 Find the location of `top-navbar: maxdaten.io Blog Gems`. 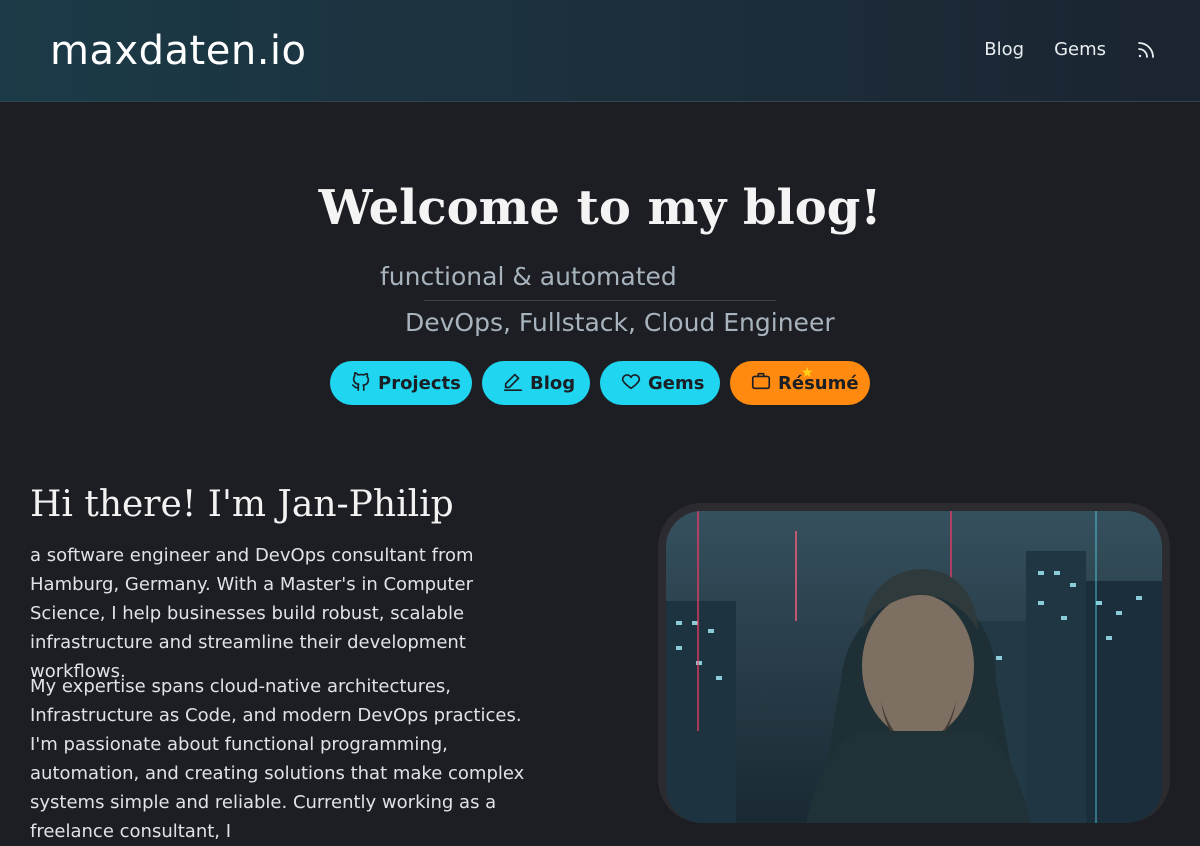

top-navbar: maxdaten.io Blog Gems is located at coordinates (600, 51).